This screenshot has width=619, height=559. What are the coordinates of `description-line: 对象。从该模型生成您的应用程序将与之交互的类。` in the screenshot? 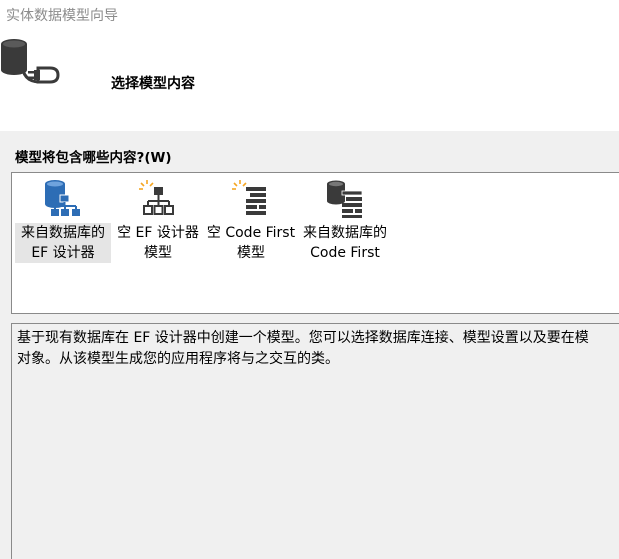 It's located at (178, 359).